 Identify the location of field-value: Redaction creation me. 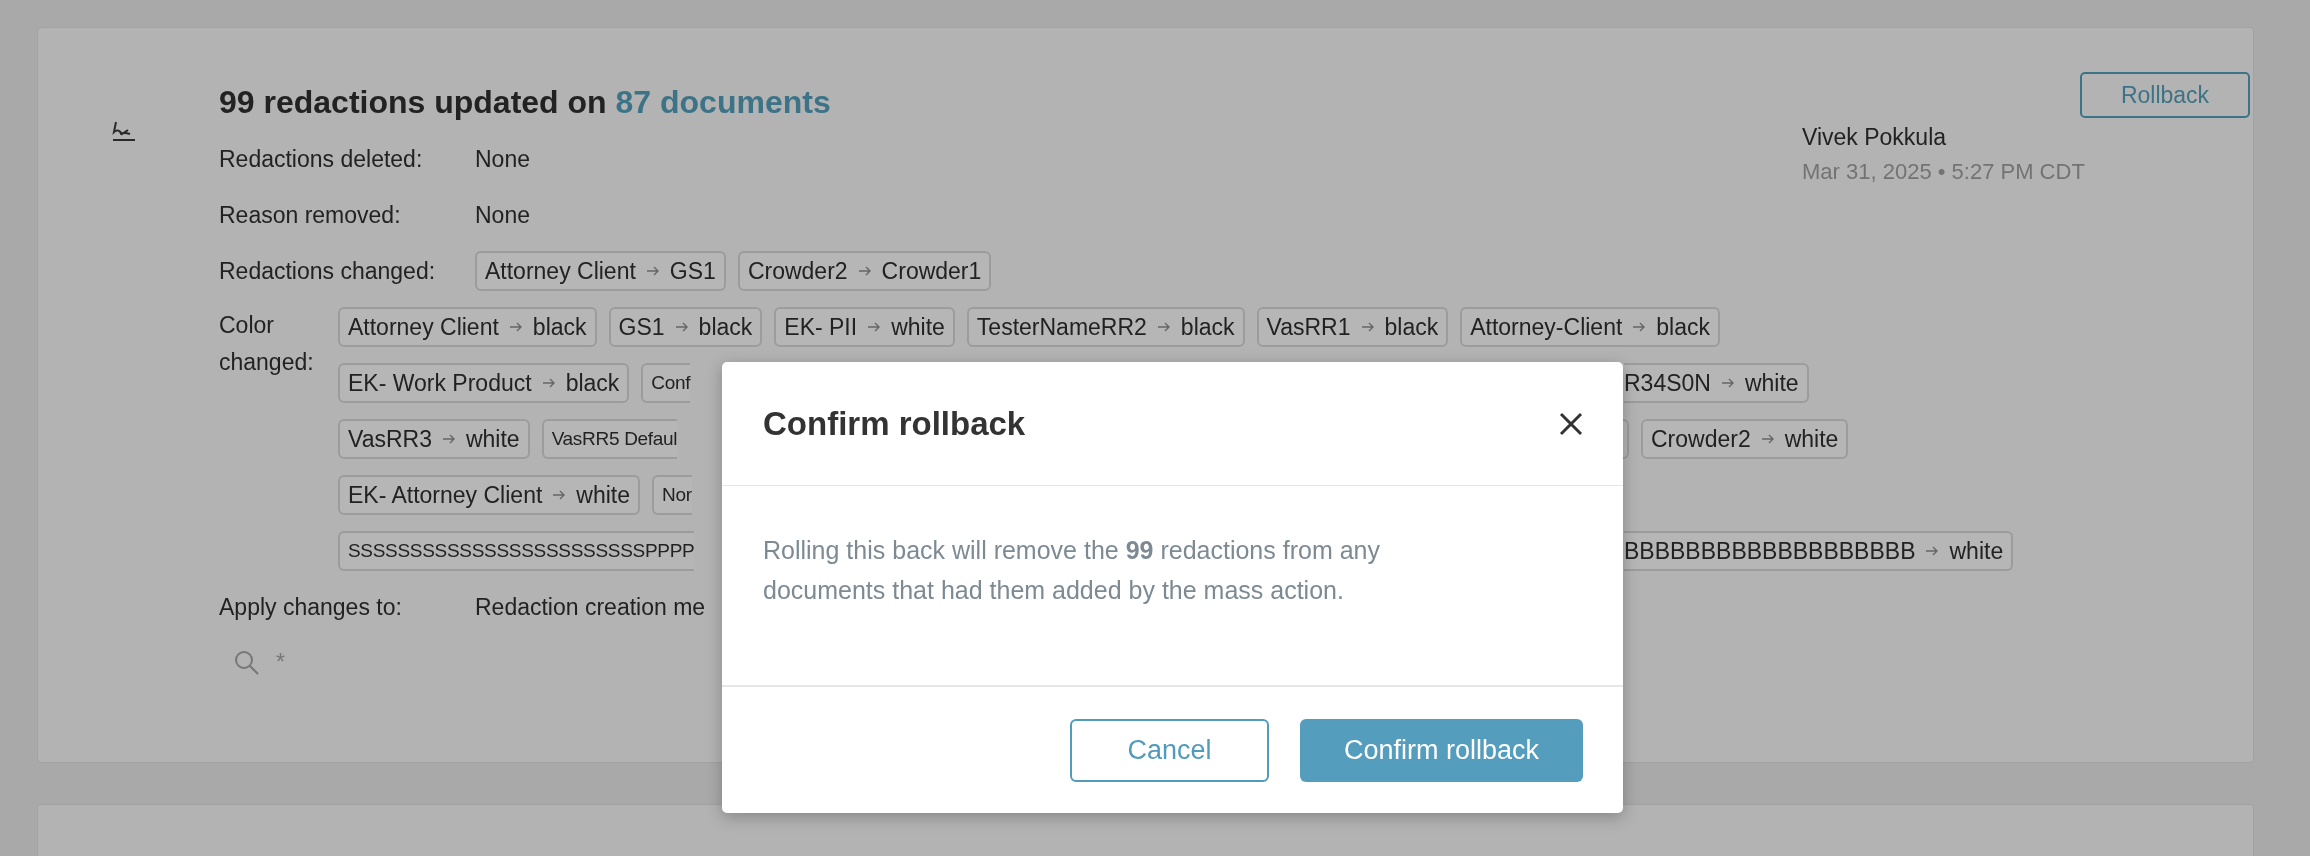
(591, 607).